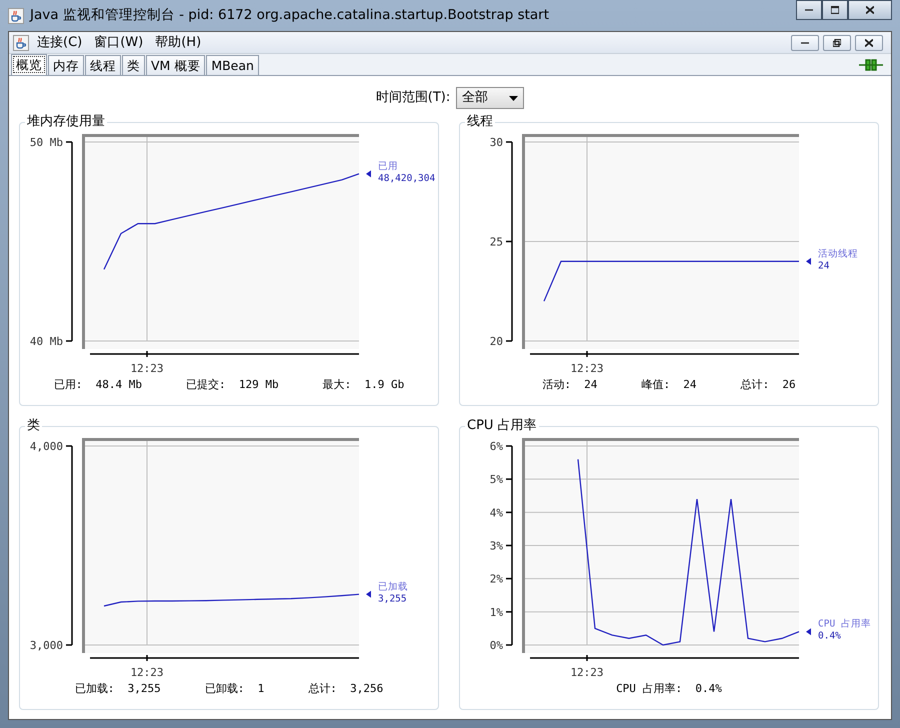 Image resolution: width=900 pixels, height=728 pixels. Describe the element at coordinates (669, 385) in the screenshot. I see `stat-text: 峰值: 24` at that location.